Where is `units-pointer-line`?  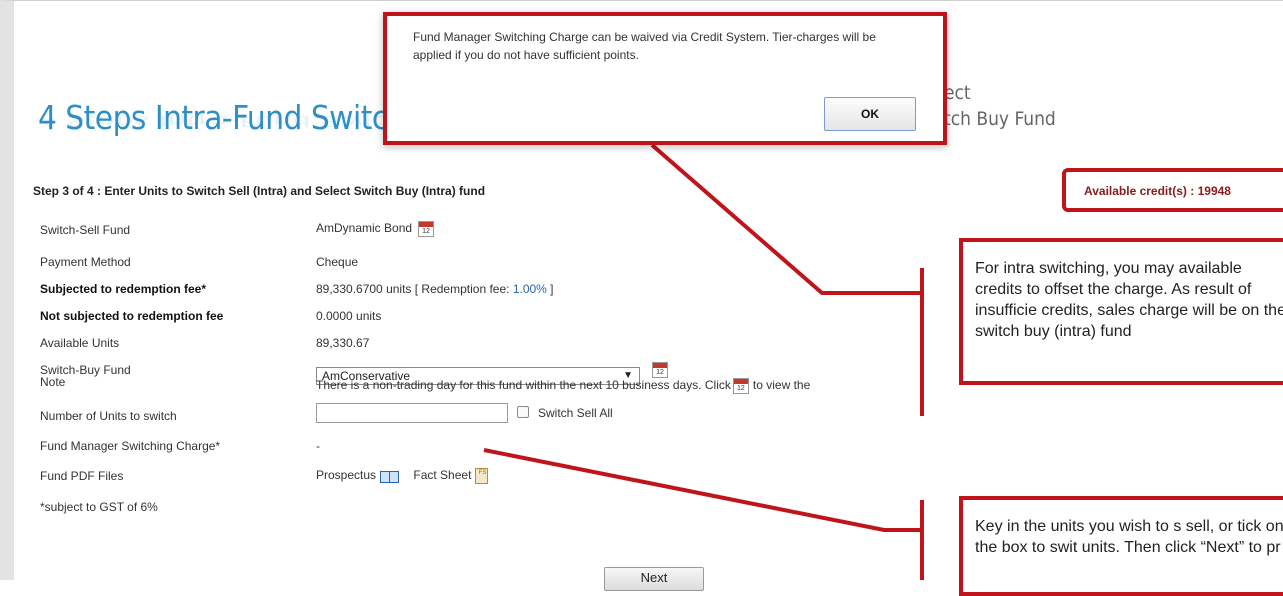
units-pointer-line is located at coordinates (702, 490).